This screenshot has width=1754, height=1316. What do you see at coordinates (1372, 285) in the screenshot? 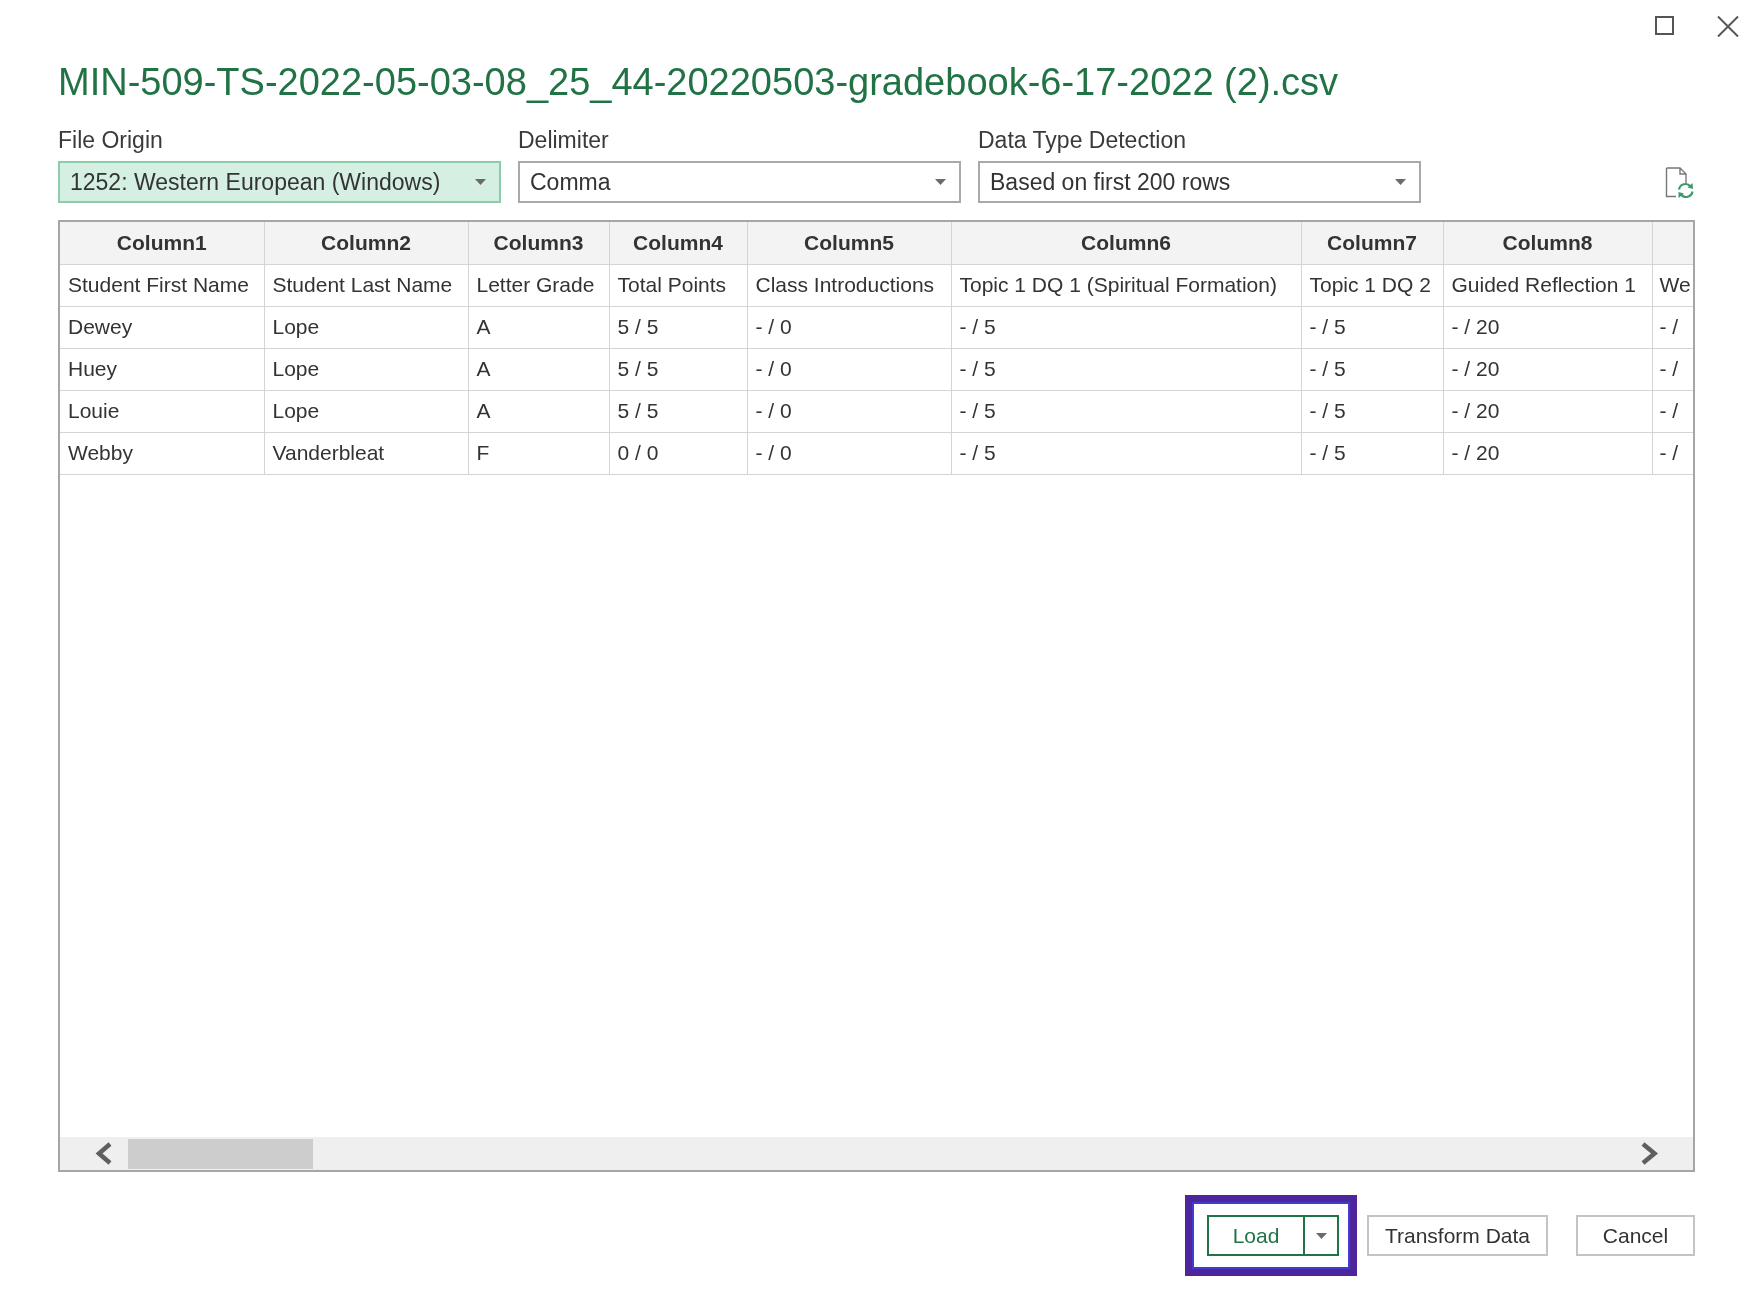
I see `table-cell: Topic 1 DQ 2` at bounding box center [1372, 285].